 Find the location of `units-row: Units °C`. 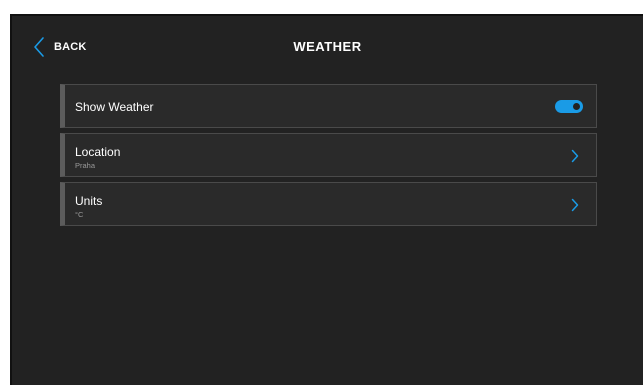

units-row: Units °C is located at coordinates (328, 204).